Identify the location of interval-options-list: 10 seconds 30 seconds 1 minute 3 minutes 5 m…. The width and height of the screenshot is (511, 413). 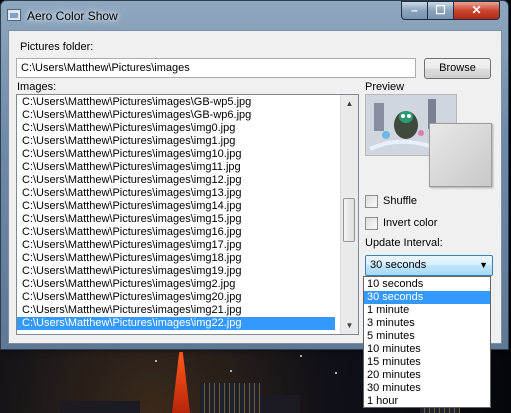
(427, 343).